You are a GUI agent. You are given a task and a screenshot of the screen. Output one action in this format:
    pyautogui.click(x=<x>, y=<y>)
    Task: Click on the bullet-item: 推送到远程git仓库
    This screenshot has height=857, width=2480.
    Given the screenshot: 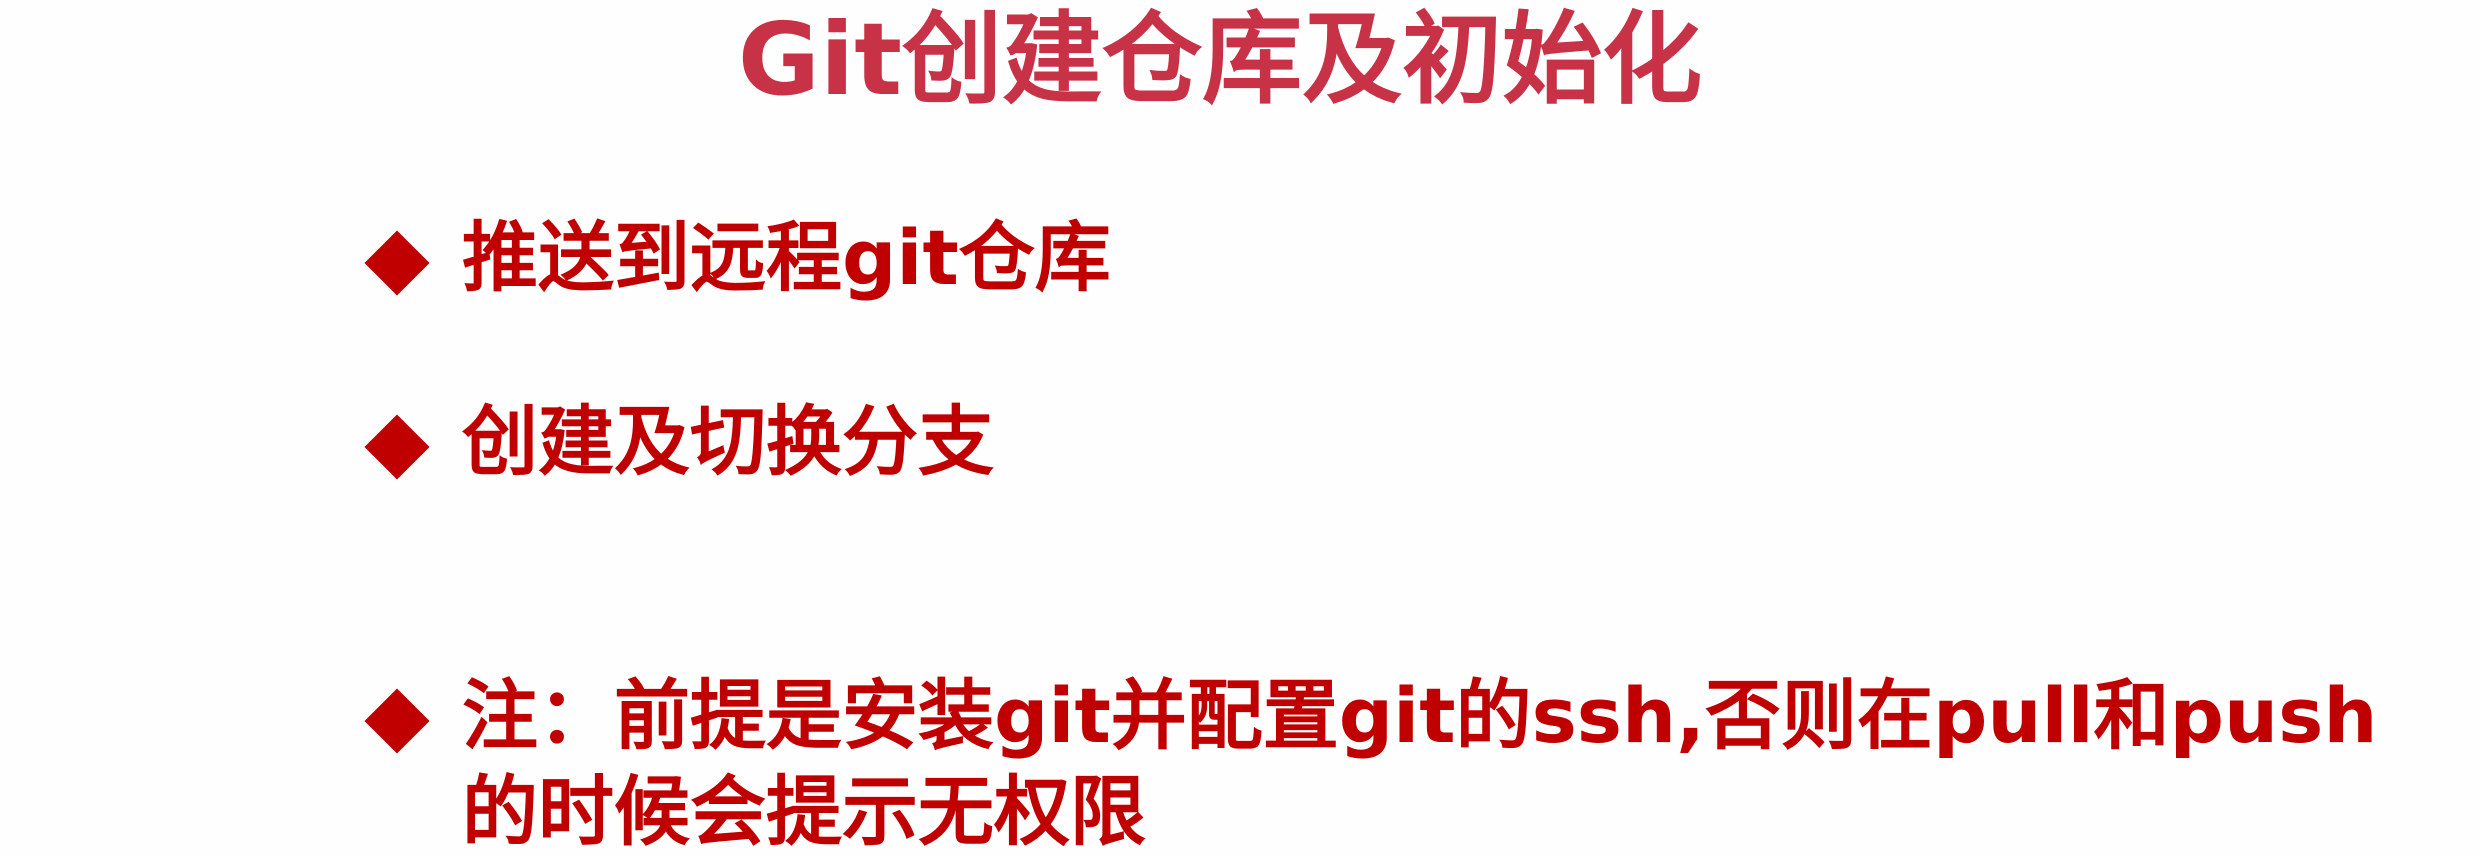 What is the action you would take?
    pyautogui.click(x=1397, y=258)
    